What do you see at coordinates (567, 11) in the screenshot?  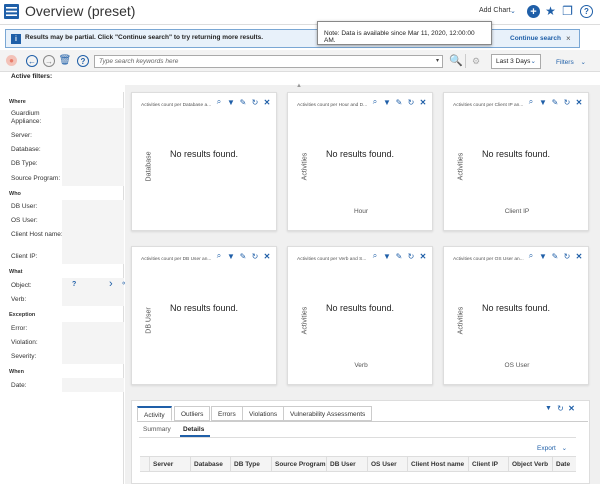 I see `copy-icon: ❐` at bounding box center [567, 11].